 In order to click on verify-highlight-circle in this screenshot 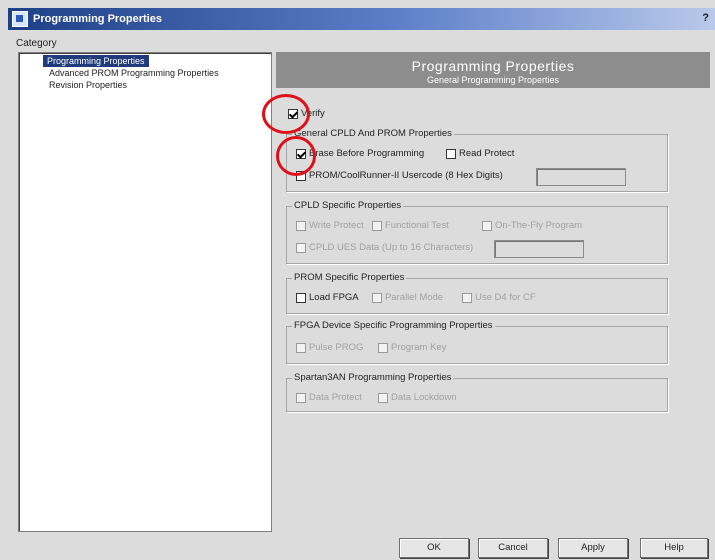, I will do `click(286, 114)`.